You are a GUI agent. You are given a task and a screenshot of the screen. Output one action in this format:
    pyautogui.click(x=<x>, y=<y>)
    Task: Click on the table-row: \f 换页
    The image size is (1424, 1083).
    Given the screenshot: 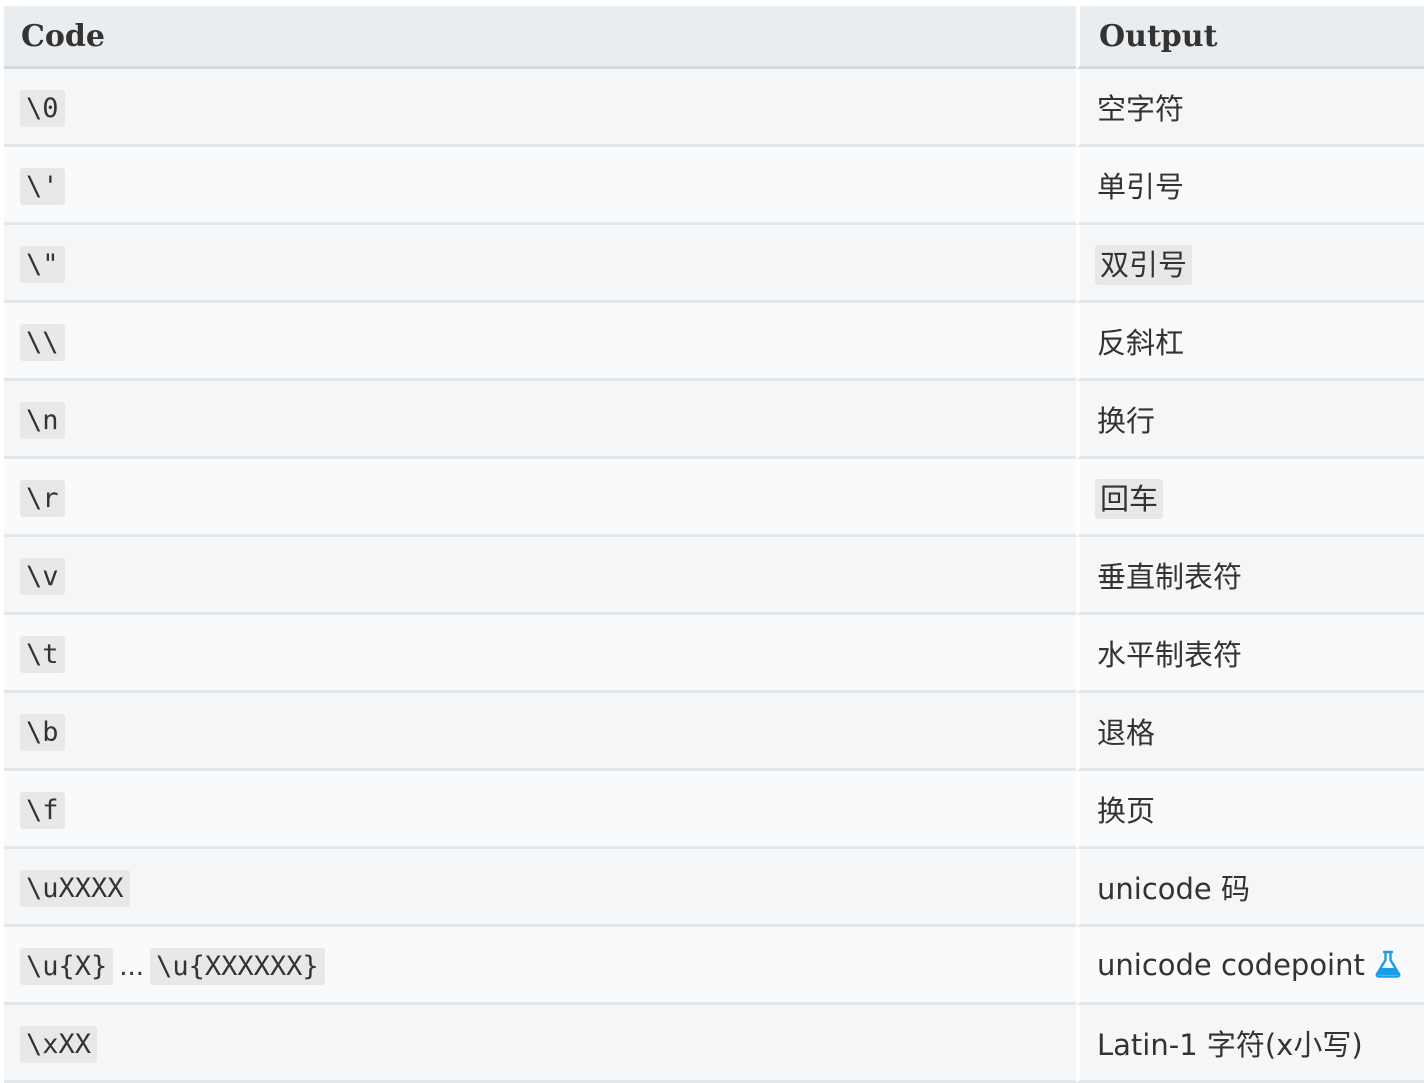 What is the action you would take?
    pyautogui.click(x=714, y=810)
    